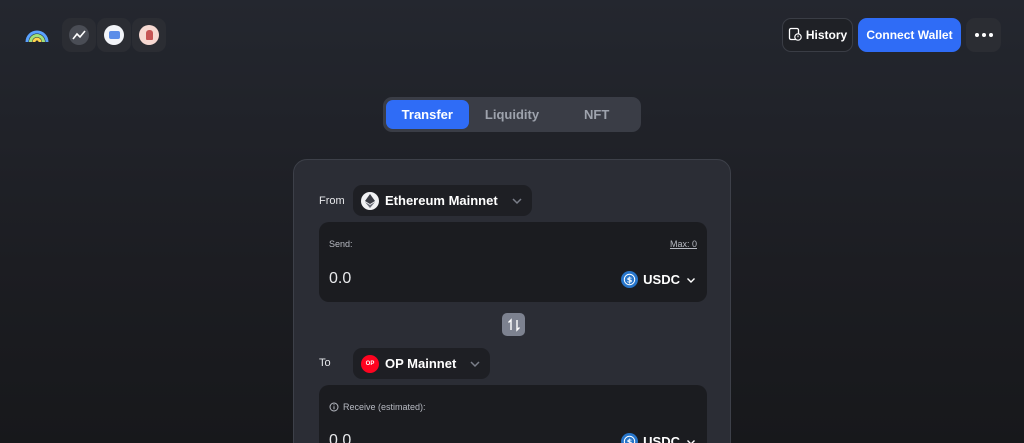  I want to click on history-button: History, so click(817, 35).